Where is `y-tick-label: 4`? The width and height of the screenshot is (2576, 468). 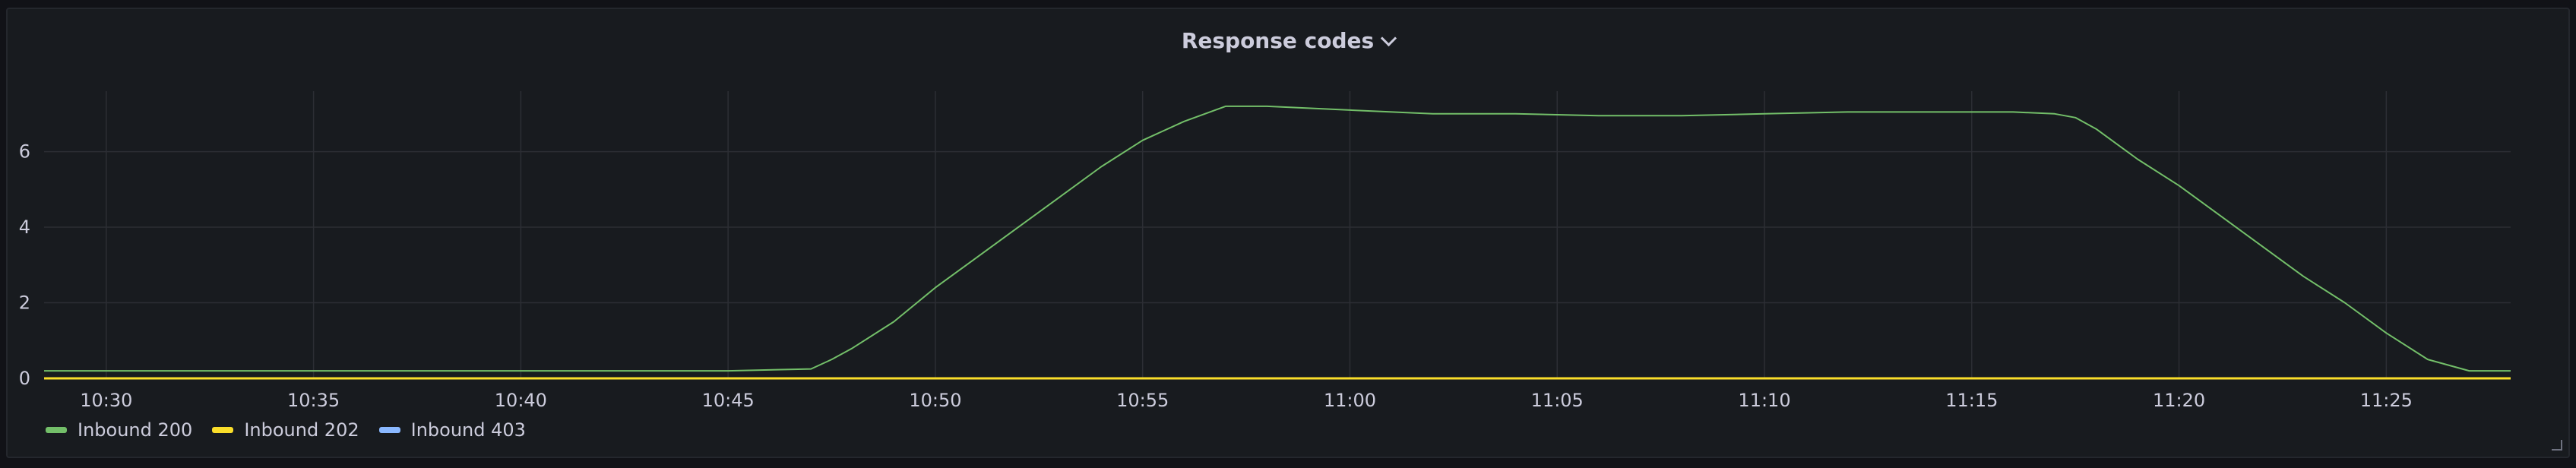 y-tick-label: 4 is located at coordinates (25, 227).